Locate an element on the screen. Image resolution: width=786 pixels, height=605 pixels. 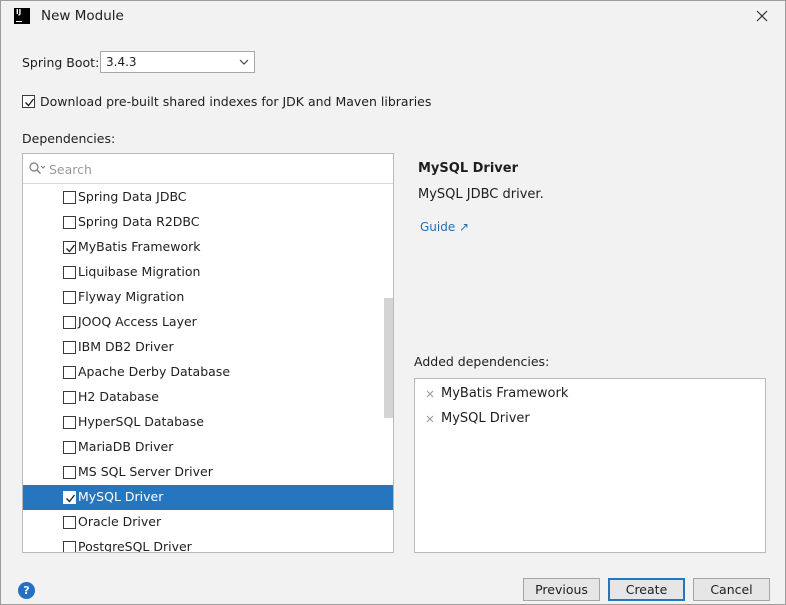
added-dependencies-label: Added dependencies: is located at coordinates (482, 361).